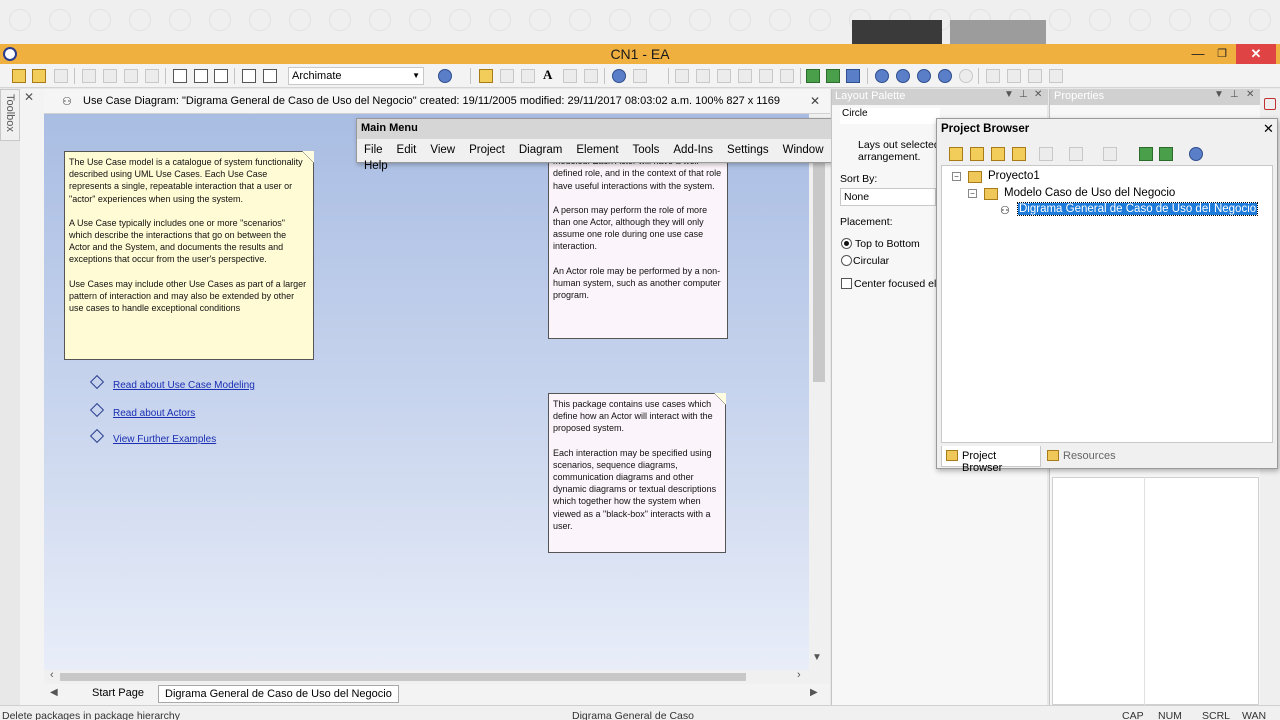  I want to click on home-icon, so click(853, 76).